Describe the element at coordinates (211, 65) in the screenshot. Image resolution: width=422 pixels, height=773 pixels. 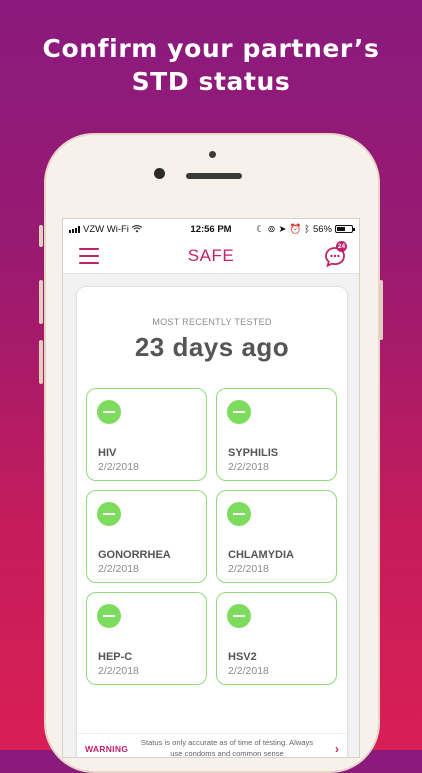
I see `promo-headline: Confirm your partner’s STD status` at that location.